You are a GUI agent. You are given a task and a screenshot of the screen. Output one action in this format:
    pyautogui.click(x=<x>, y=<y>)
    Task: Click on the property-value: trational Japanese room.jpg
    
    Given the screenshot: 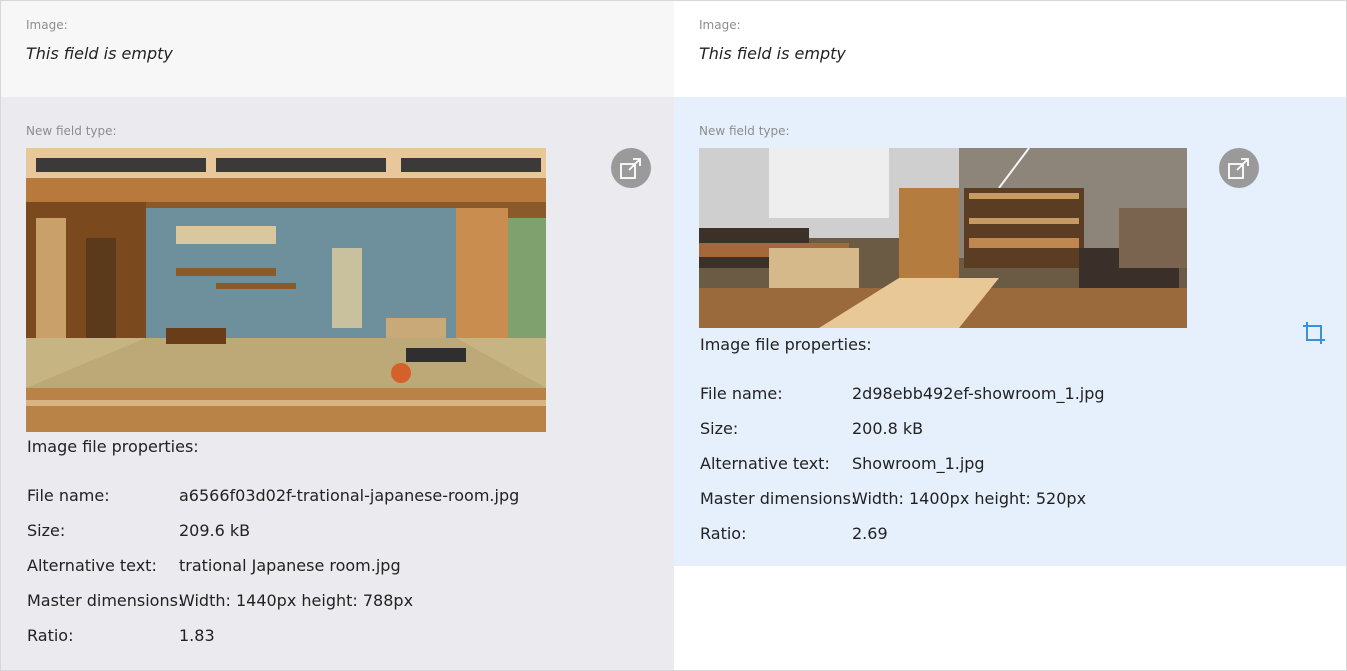 What is the action you would take?
    pyautogui.click(x=290, y=565)
    